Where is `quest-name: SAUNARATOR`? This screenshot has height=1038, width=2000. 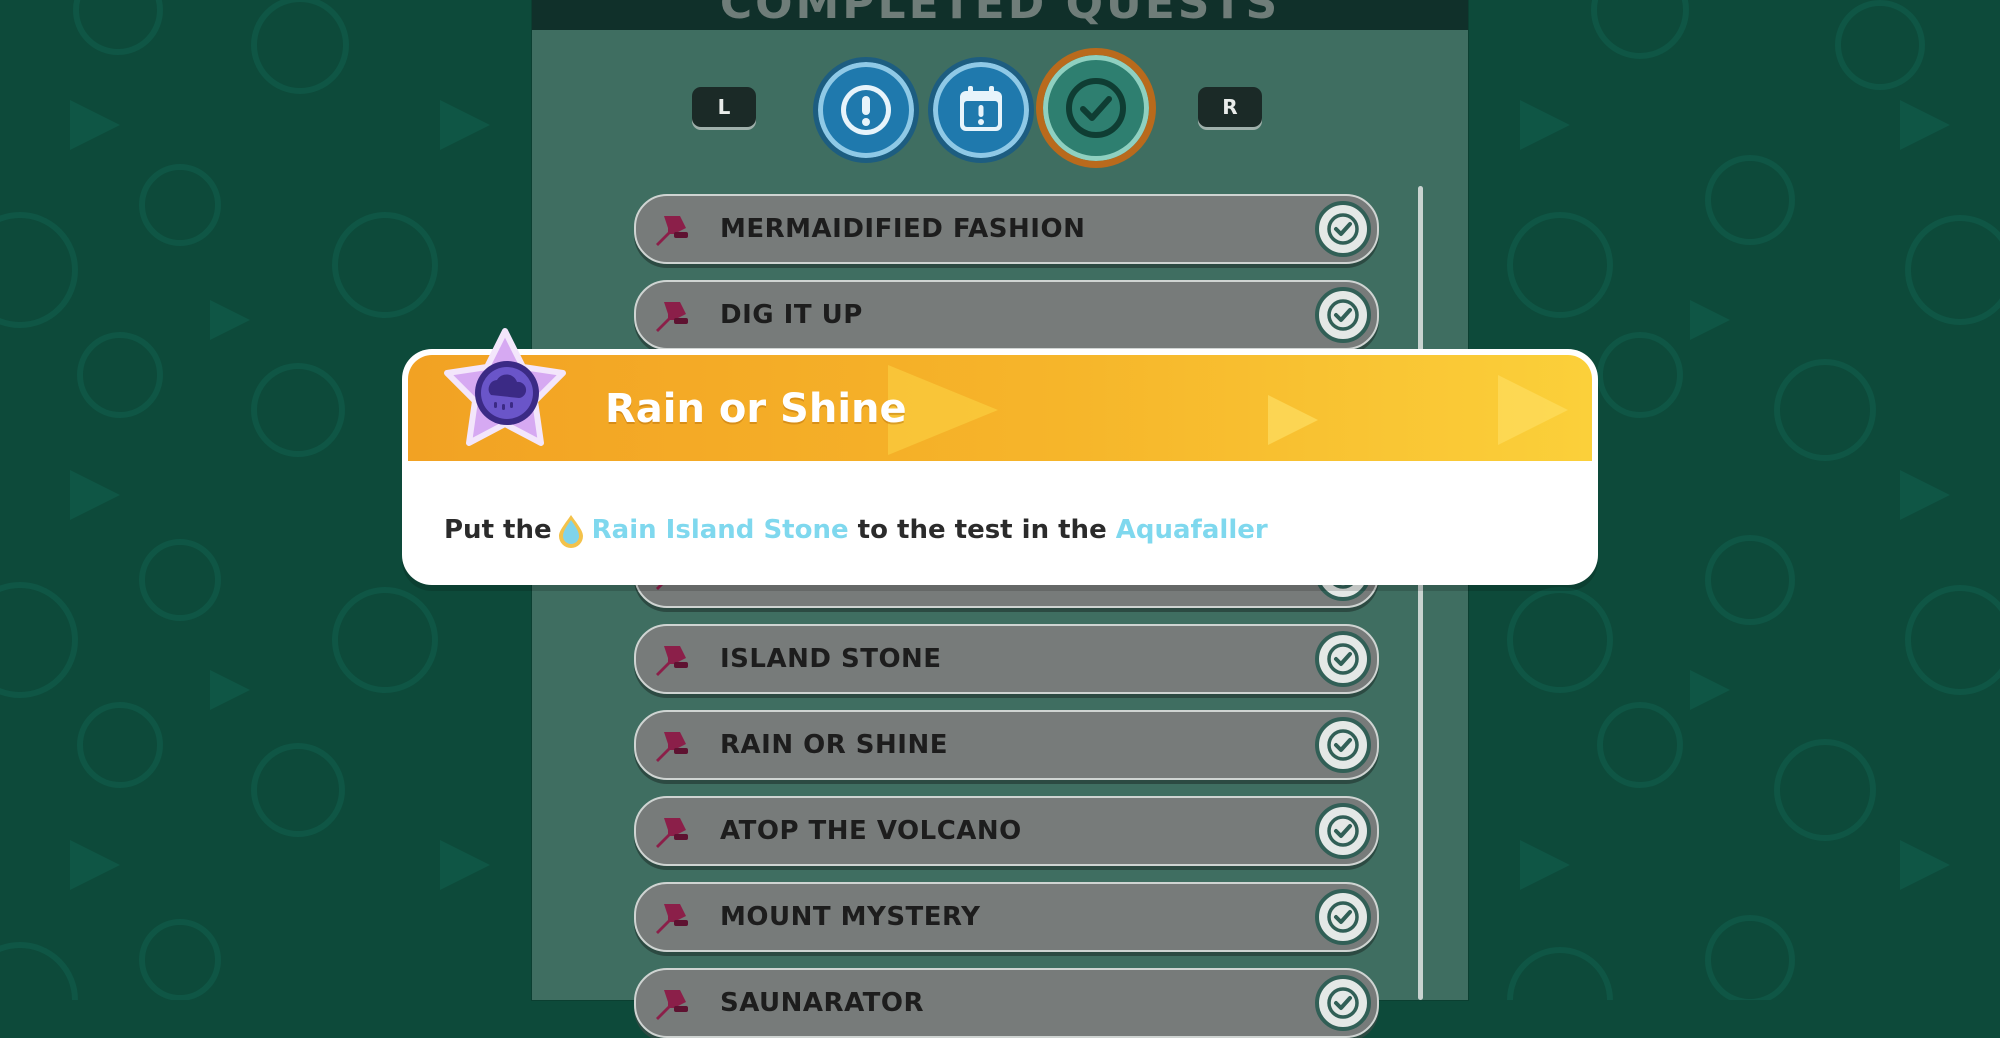
quest-name: SAUNARATOR is located at coordinates (822, 1003).